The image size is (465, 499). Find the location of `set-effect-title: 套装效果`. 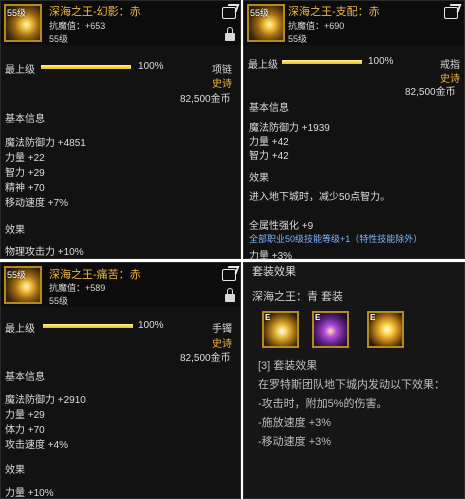

set-effect-title: 套装效果 is located at coordinates (274, 272).